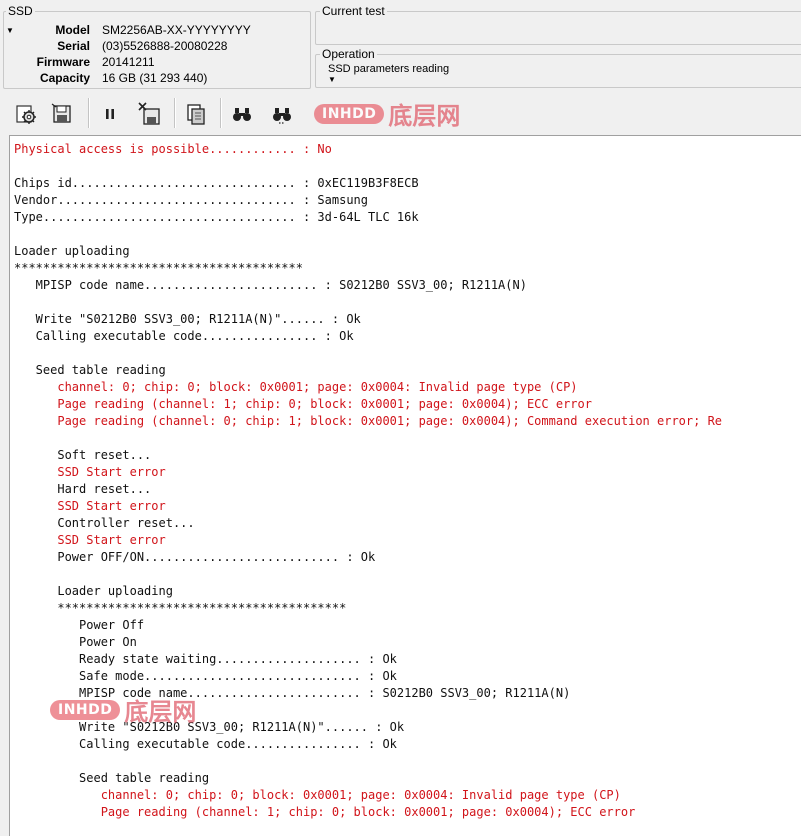  I want to click on model-row: Model SM2256AB-XX-YYYYYYYY, so click(154, 30).